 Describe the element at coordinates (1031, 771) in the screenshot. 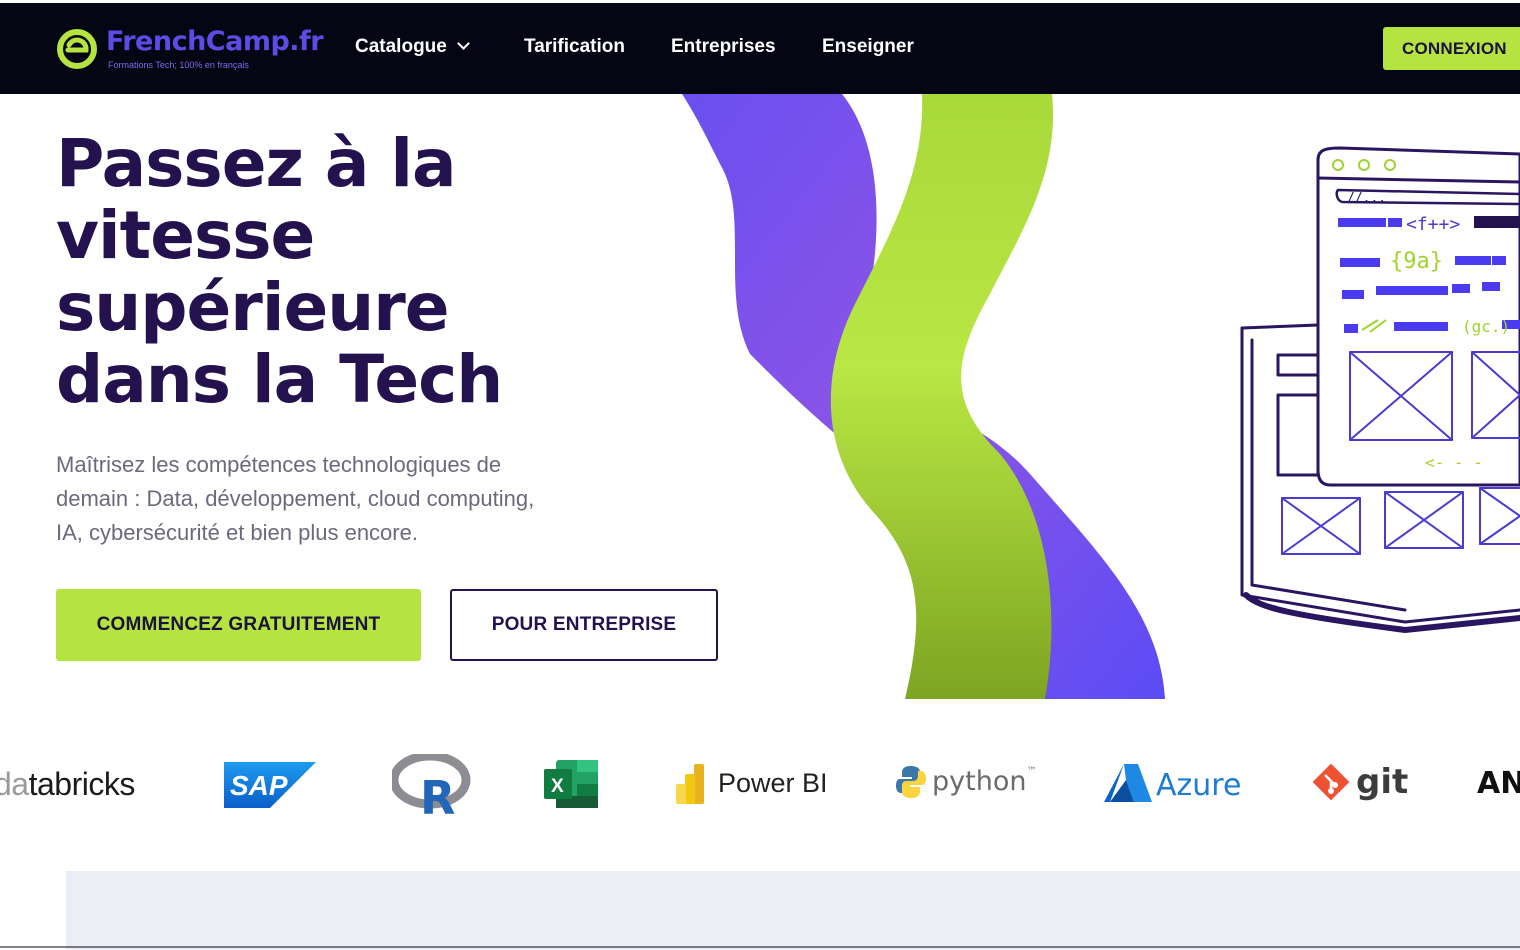

I see `trademark-mark: ™` at that location.